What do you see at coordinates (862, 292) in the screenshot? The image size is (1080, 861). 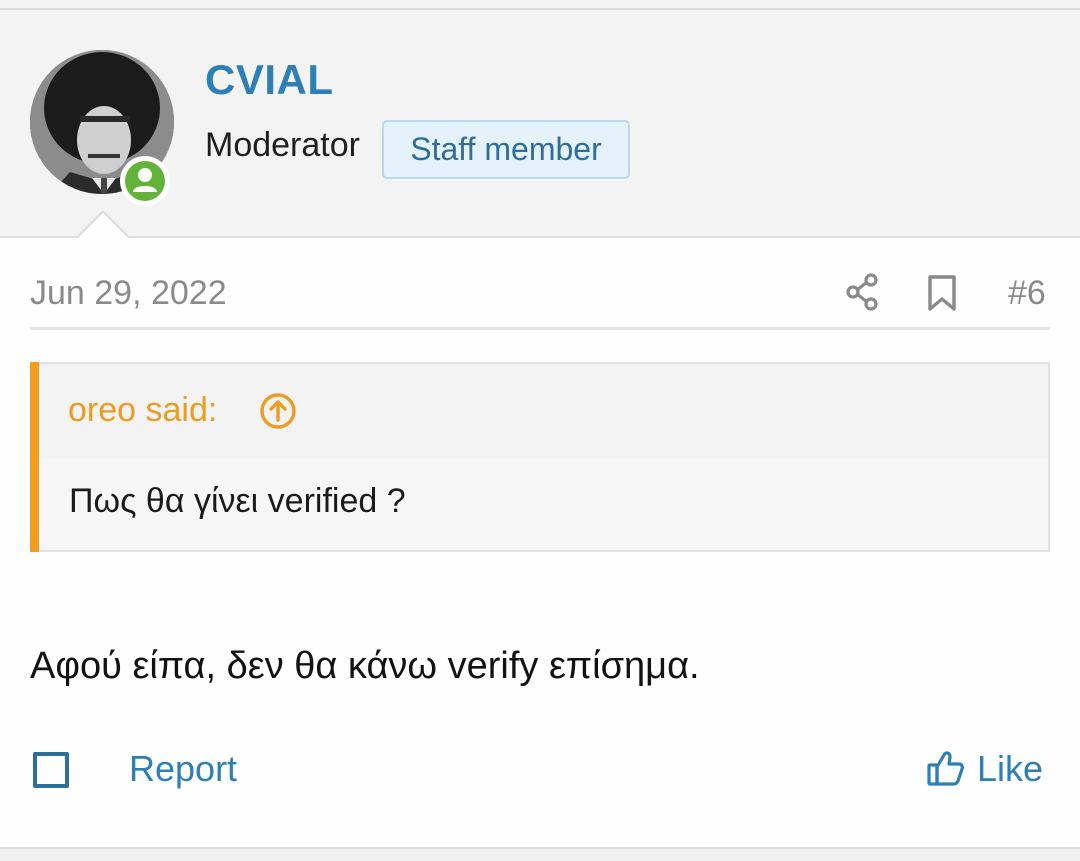 I see `share-icon` at bounding box center [862, 292].